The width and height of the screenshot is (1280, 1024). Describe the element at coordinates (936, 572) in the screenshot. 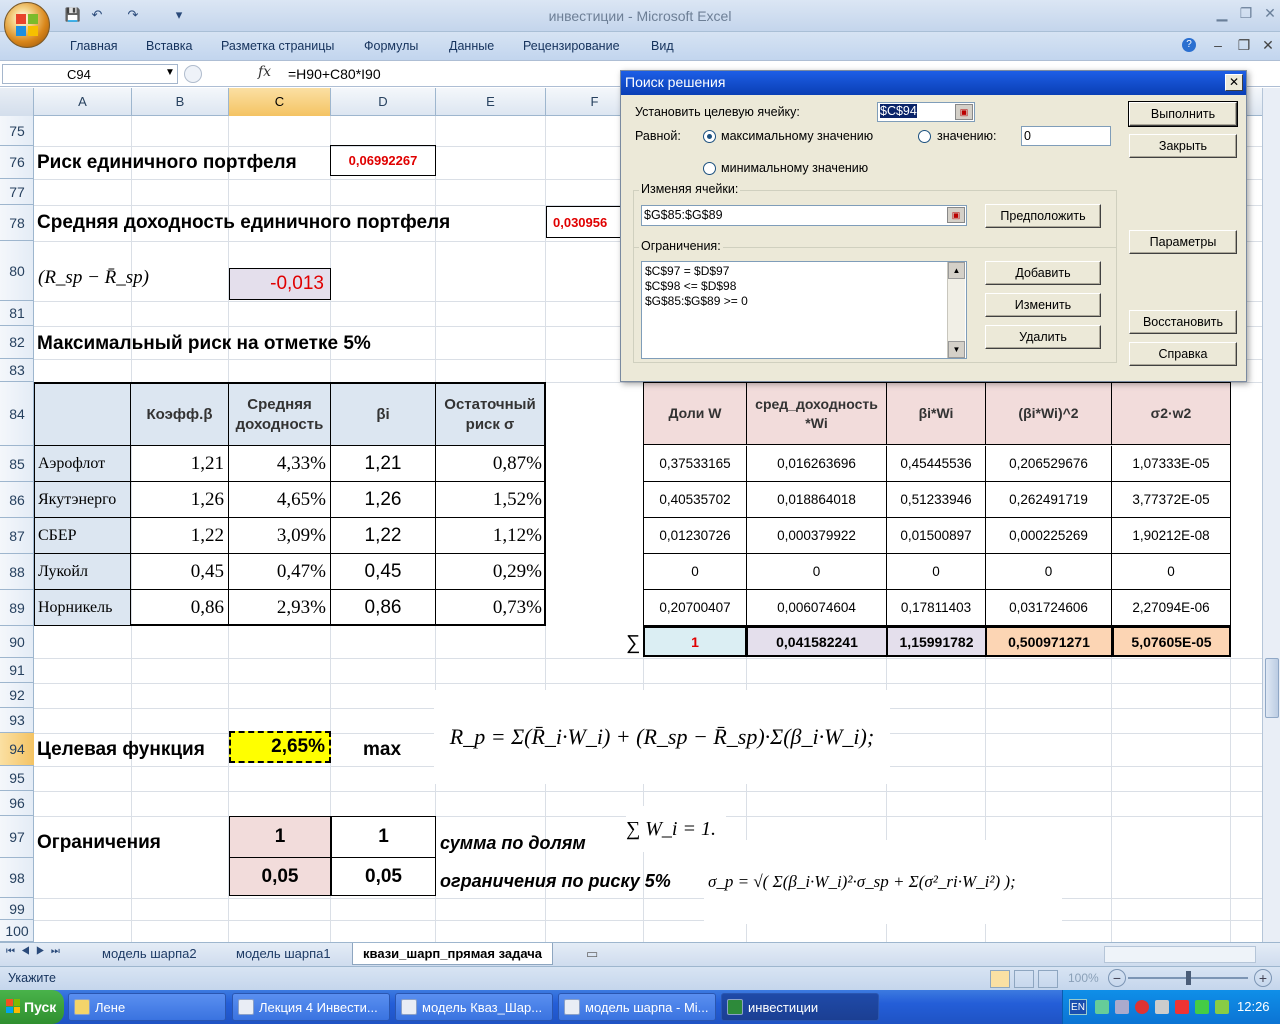

I see `bw-cell: 0` at that location.